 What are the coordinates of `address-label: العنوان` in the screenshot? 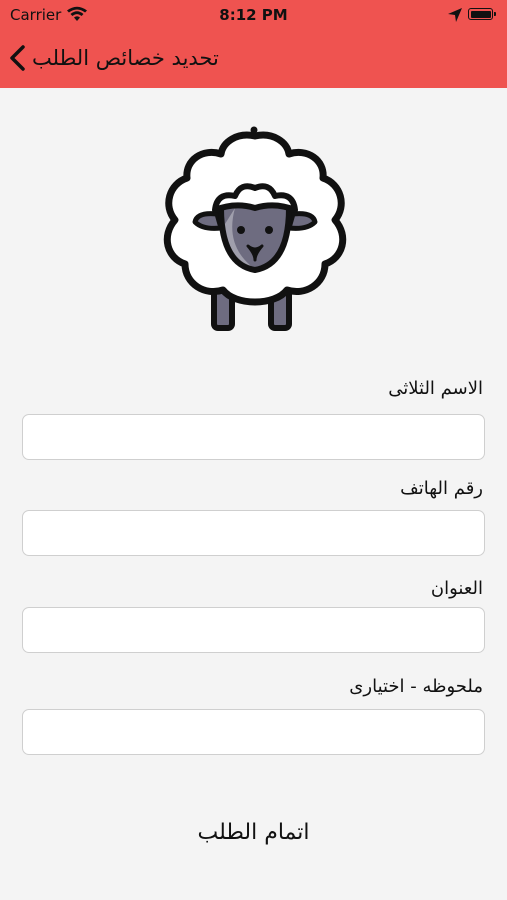 It's located at (456, 588).